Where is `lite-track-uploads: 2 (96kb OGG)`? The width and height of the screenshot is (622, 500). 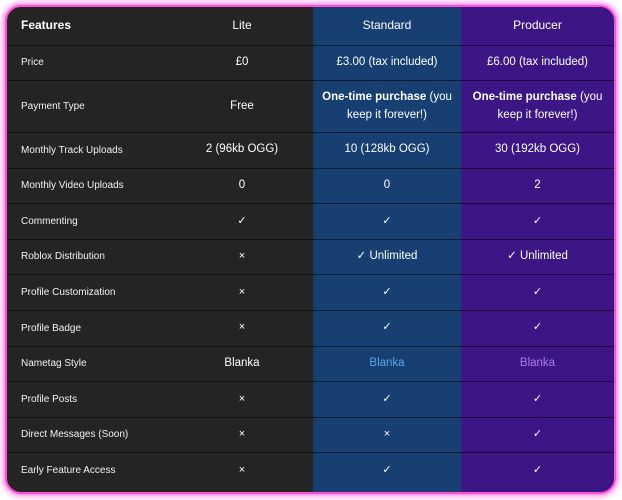
lite-track-uploads: 2 (96kb OGG) is located at coordinates (242, 150).